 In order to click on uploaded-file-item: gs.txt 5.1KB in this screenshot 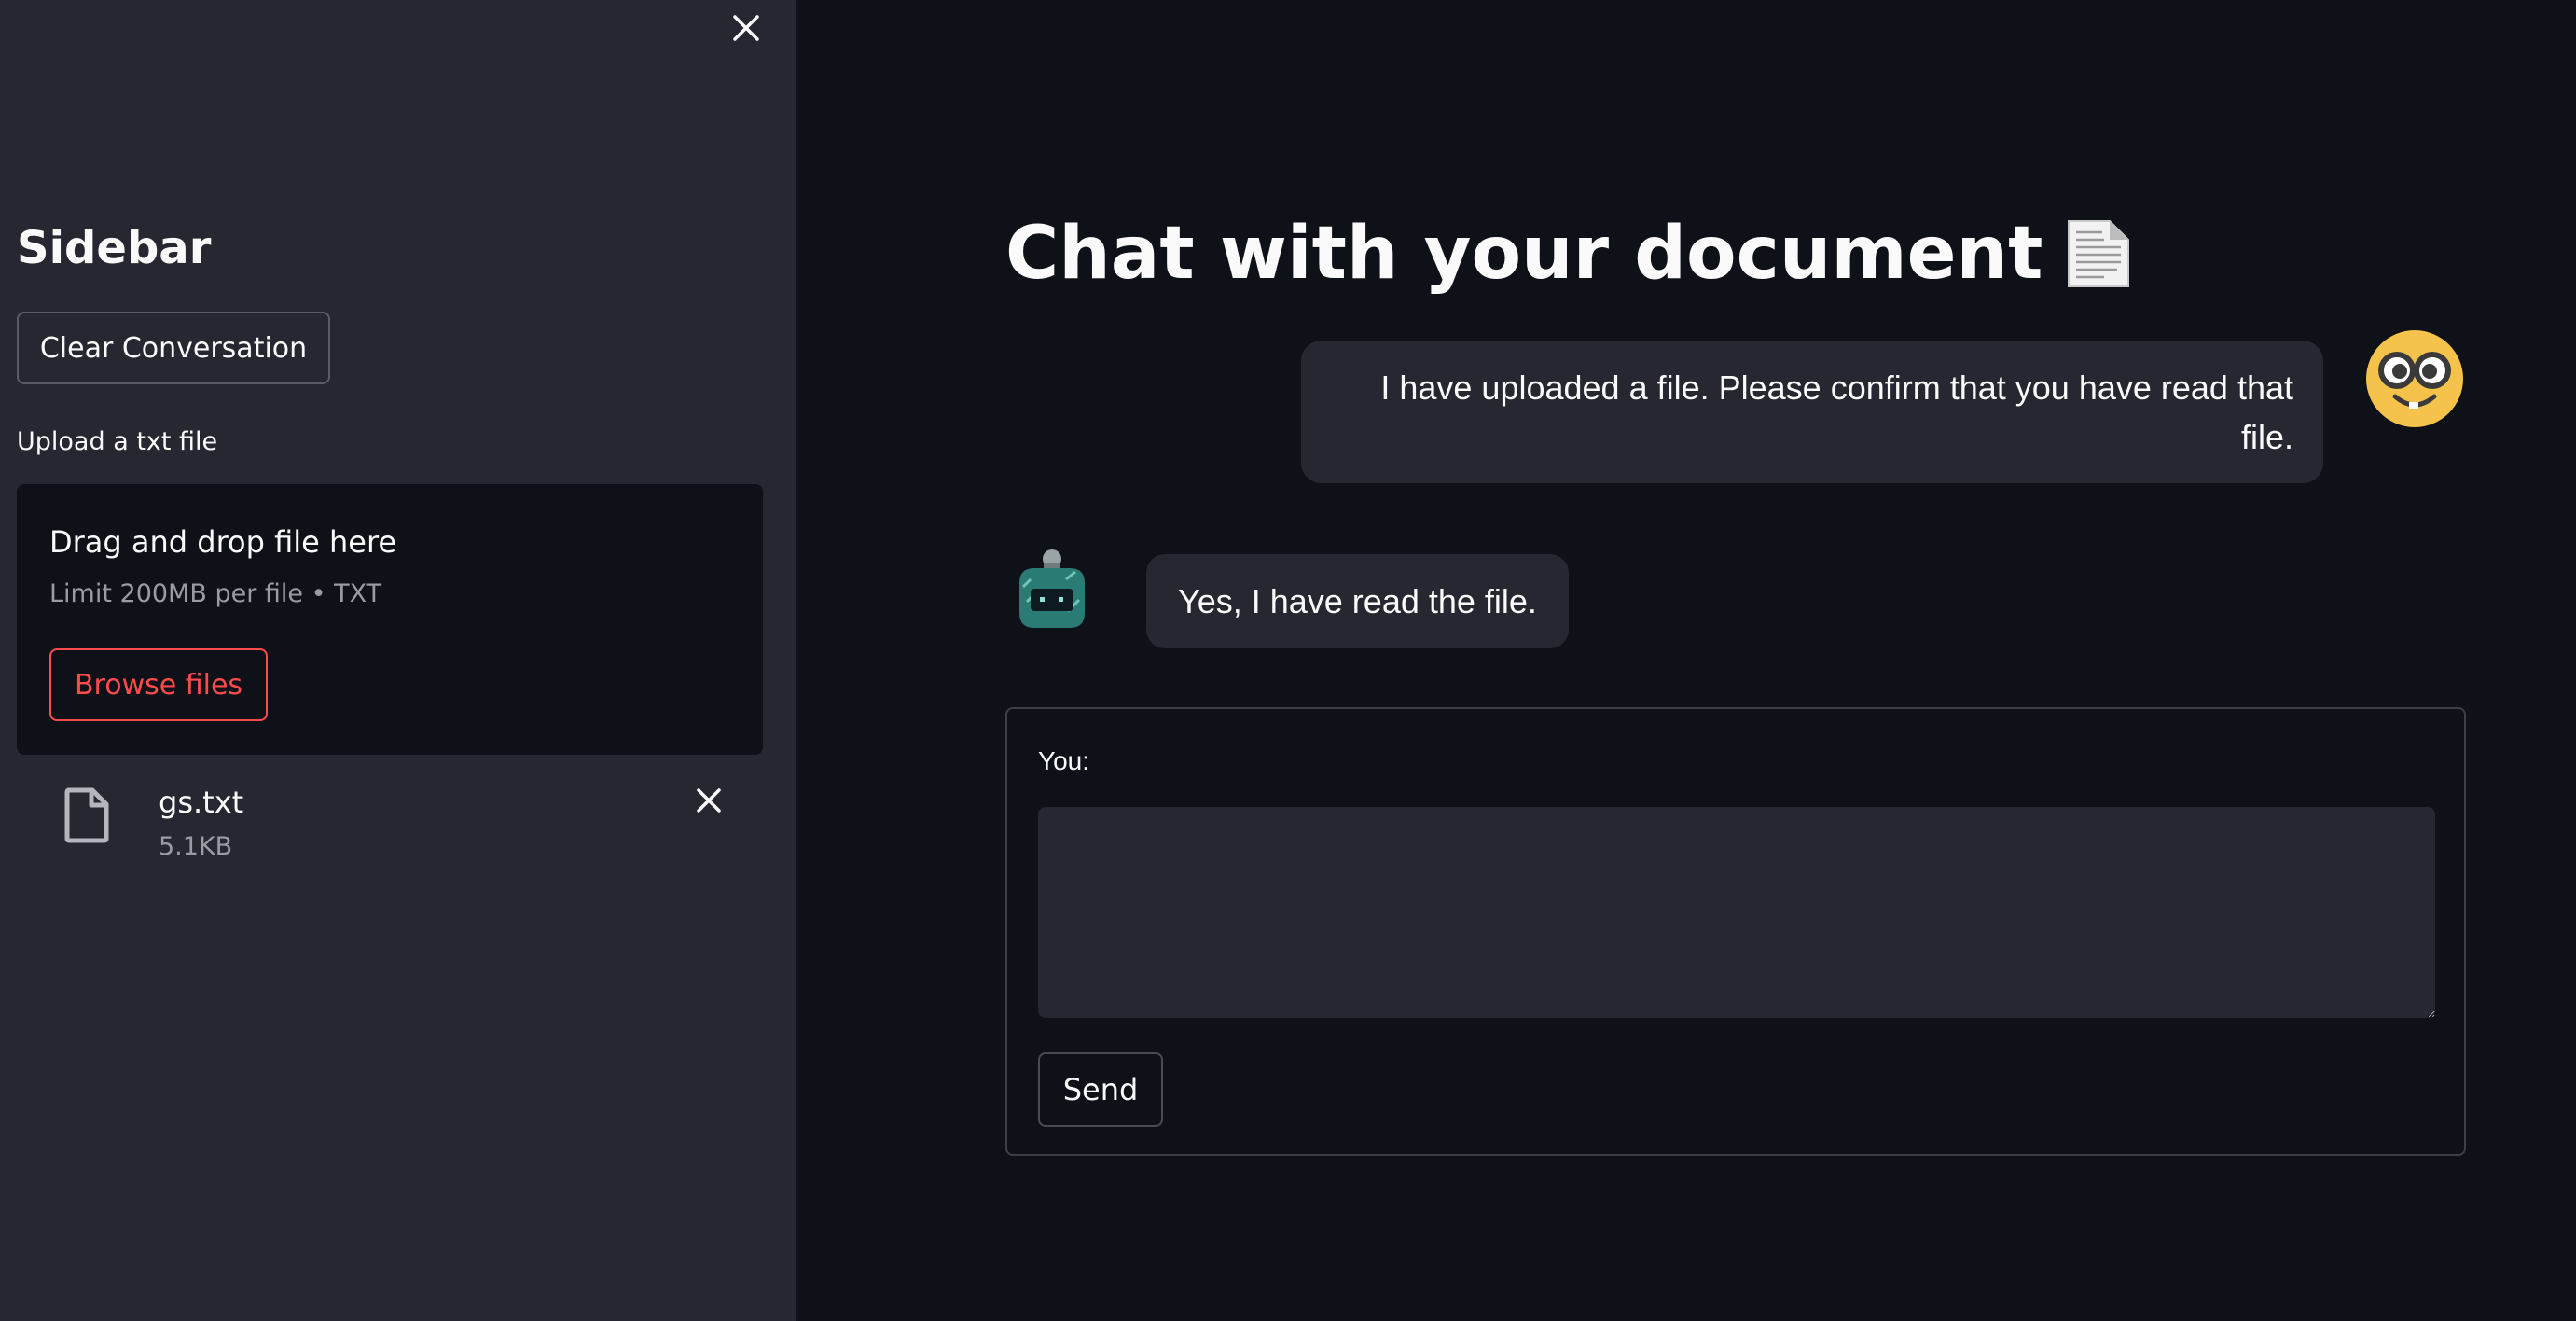, I will do `click(390, 822)`.